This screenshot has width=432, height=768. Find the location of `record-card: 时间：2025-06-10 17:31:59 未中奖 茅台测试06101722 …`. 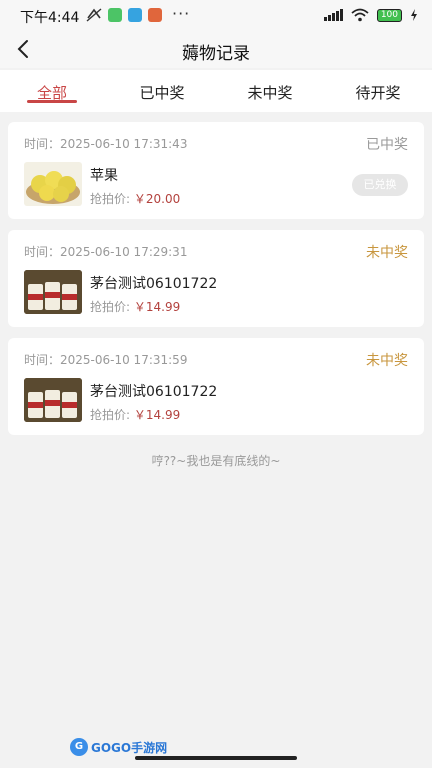

record-card: 时间：2025-06-10 17:31:59 未中奖 茅台测试06101722 … is located at coordinates (216, 386).